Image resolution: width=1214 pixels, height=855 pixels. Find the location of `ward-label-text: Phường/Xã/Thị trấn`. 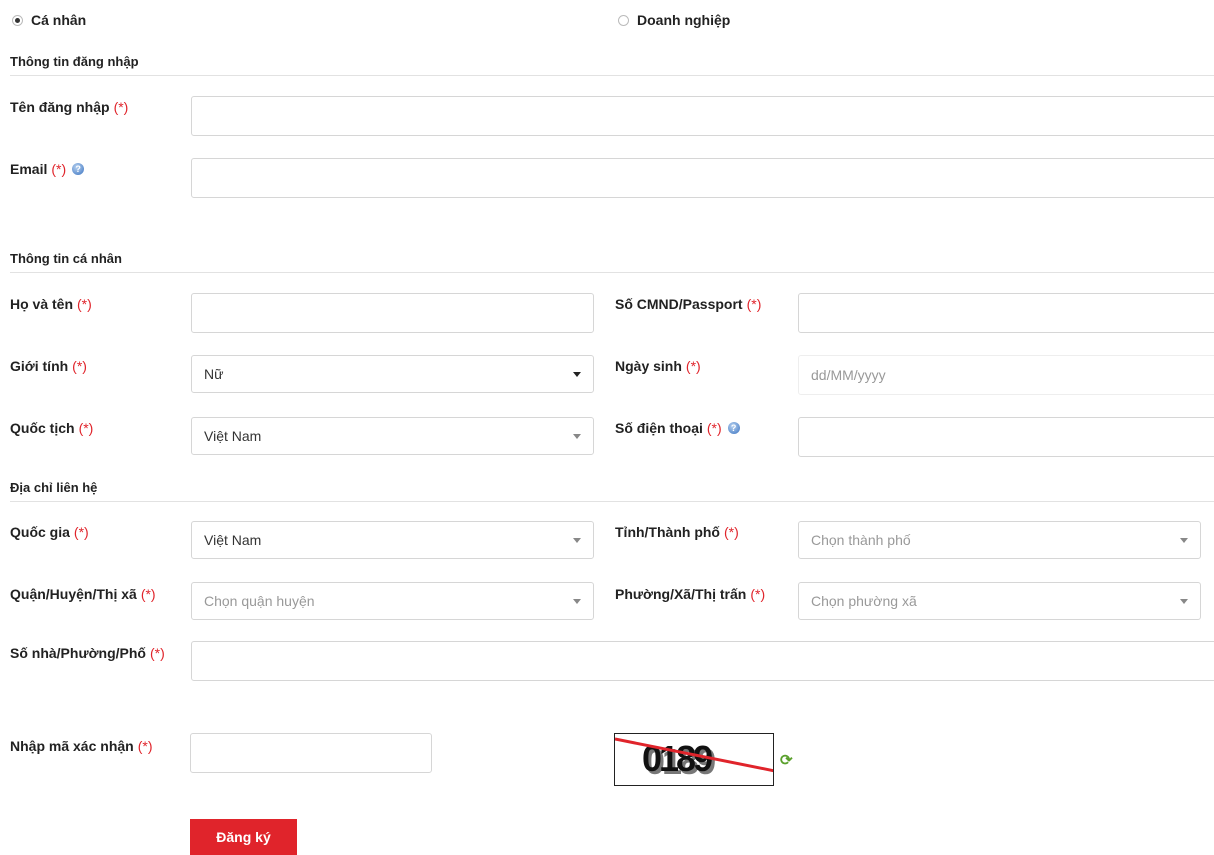

ward-label-text: Phường/Xã/Thị trấn is located at coordinates (681, 594).